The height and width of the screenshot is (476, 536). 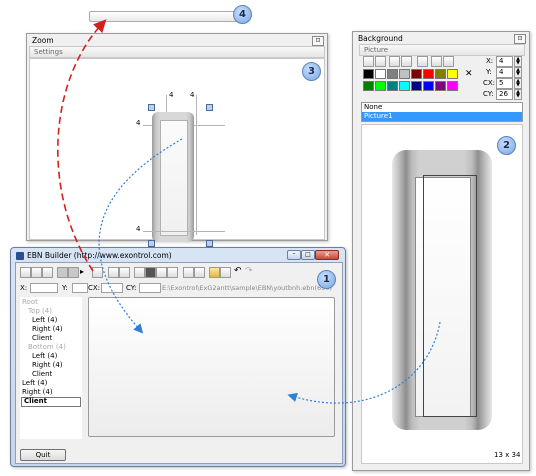 What do you see at coordinates (82, 145) in the screenshot?
I see `arrow-zoomtool-to-input` at bounding box center [82, 145].